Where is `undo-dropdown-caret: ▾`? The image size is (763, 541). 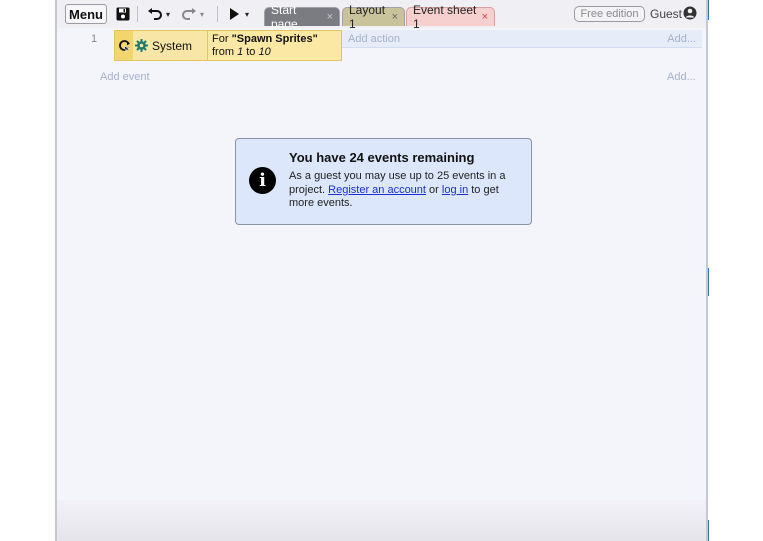 undo-dropdown-caret: ▾ is located at coordinates (168, 14).